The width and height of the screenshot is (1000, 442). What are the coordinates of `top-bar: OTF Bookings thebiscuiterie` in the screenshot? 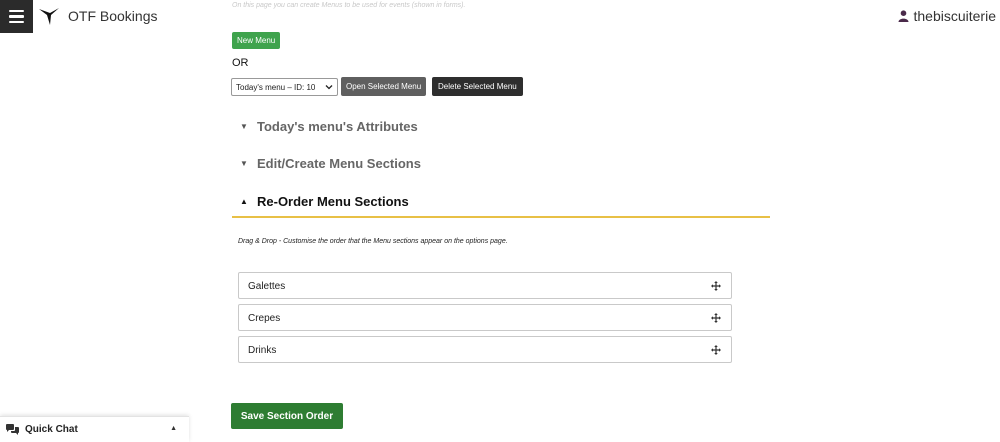 It's located at (500, 16).